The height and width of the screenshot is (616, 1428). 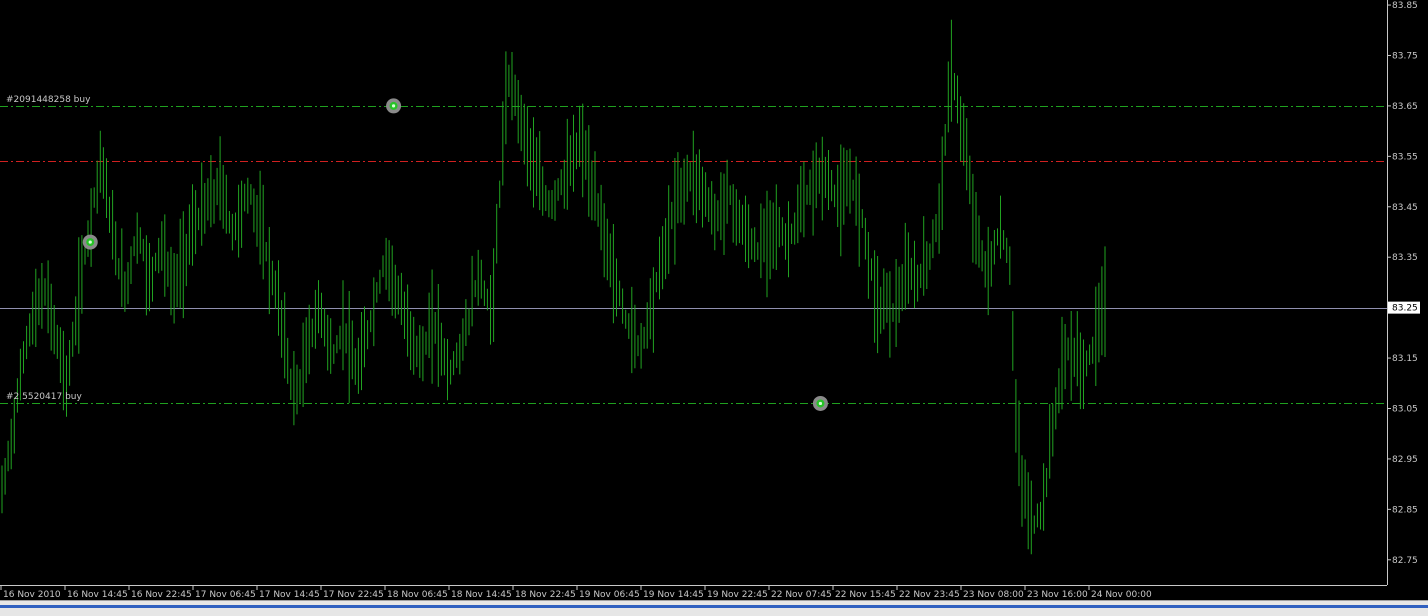 I want to click on time-tick-label: 24 Nov 00:00, so click(x=1121, y=595).